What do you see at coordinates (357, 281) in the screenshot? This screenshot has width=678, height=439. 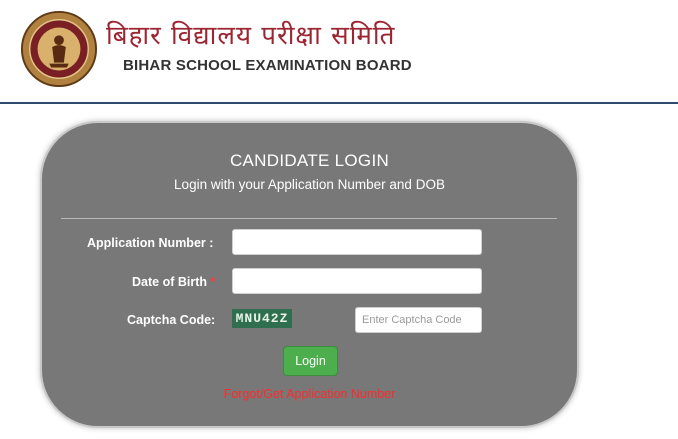 I see `dob-input` at bounding box center [357, 281].